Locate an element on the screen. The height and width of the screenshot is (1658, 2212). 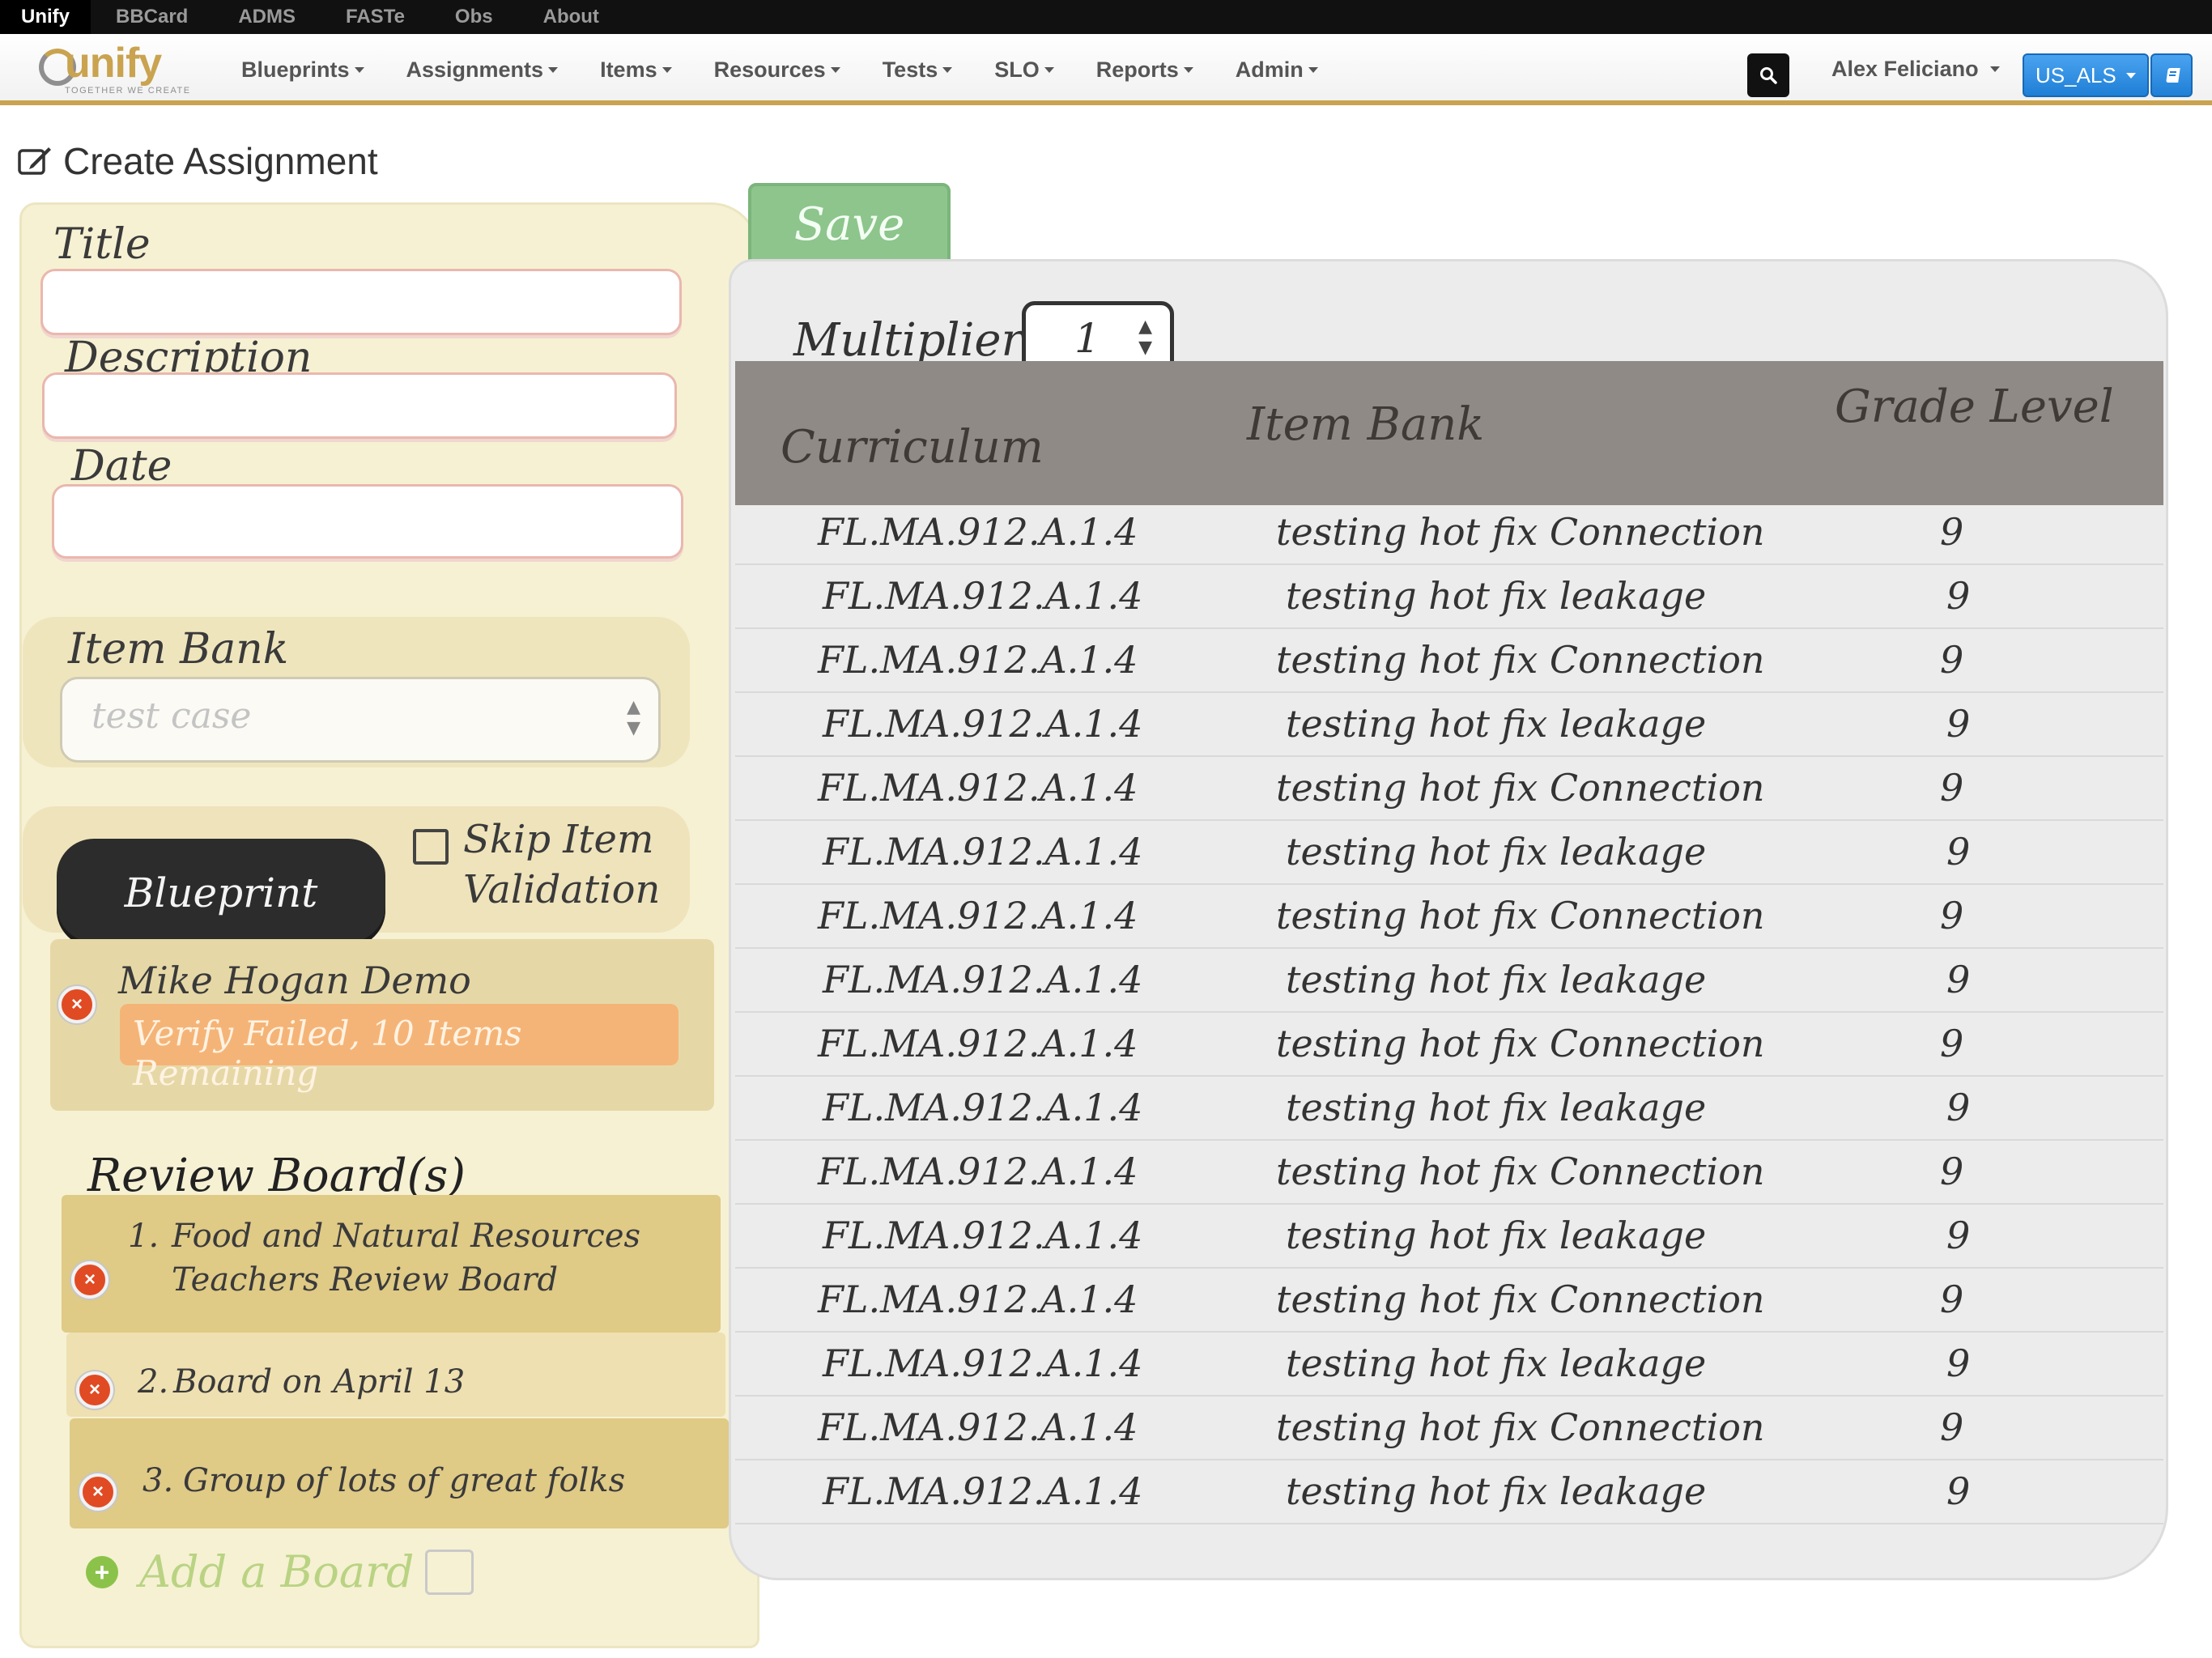
description-textarea is located at coordinates (360, 405).